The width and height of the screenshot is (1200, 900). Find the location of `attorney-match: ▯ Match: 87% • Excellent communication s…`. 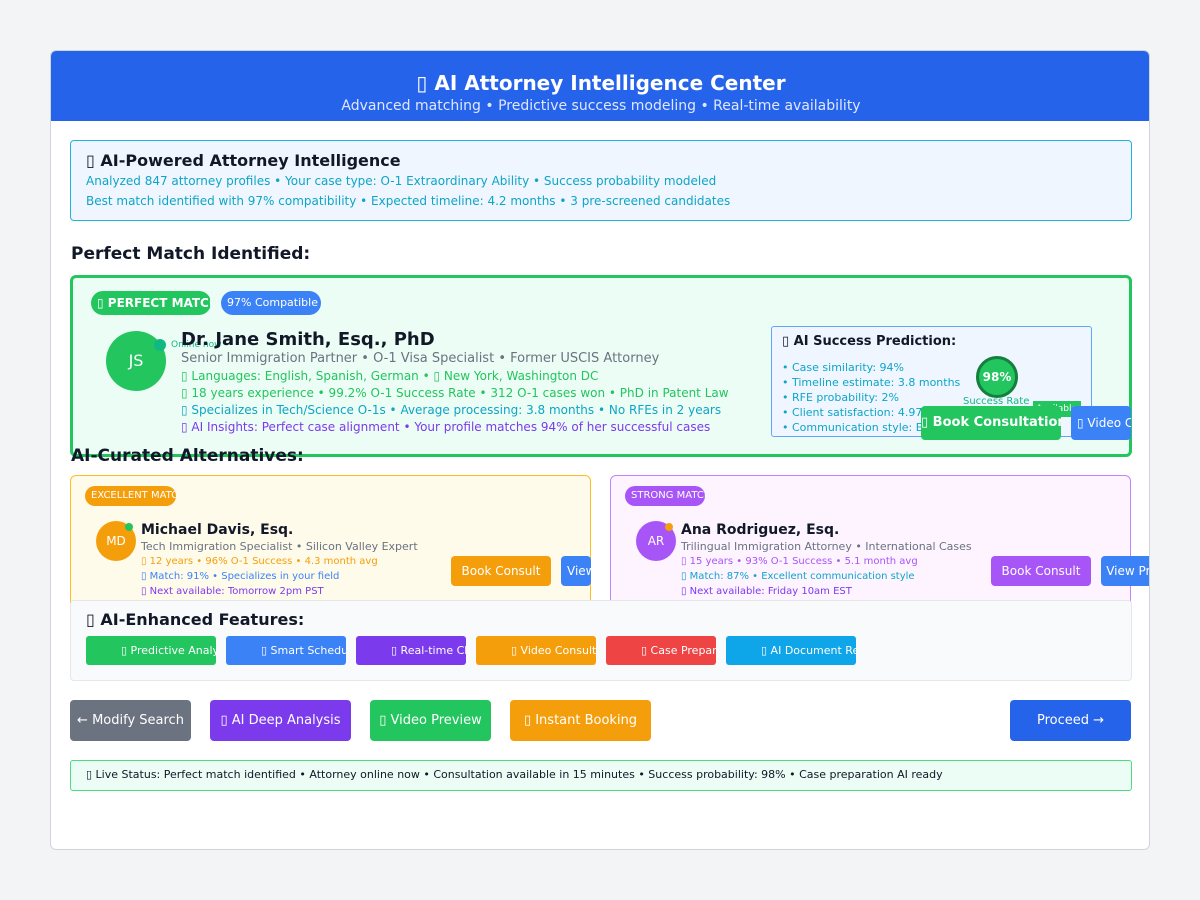

attorney-match: ▯ Match: 87% • Excellent communication s… is located at coordinates (798, 576).